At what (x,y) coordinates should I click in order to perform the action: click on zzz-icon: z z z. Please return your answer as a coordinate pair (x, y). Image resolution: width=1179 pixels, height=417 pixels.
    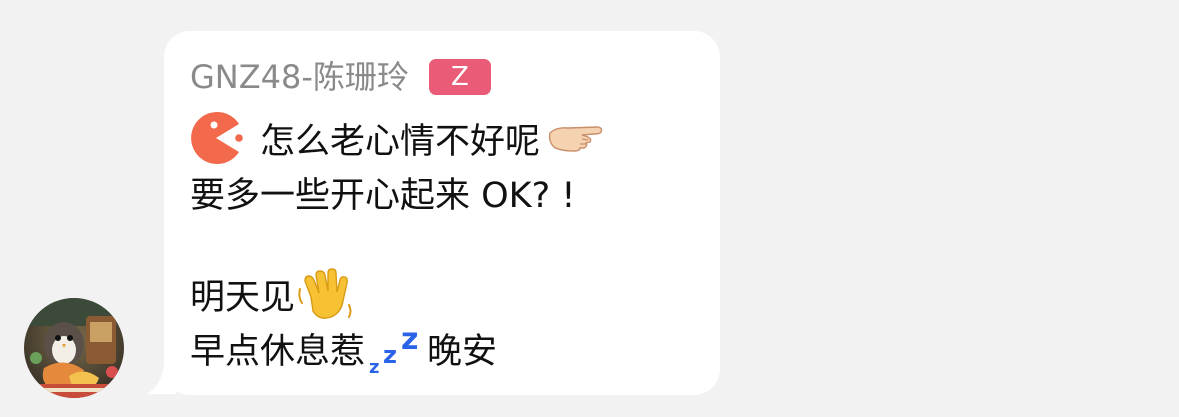
    Looking at the image, I should click on (397, 348).